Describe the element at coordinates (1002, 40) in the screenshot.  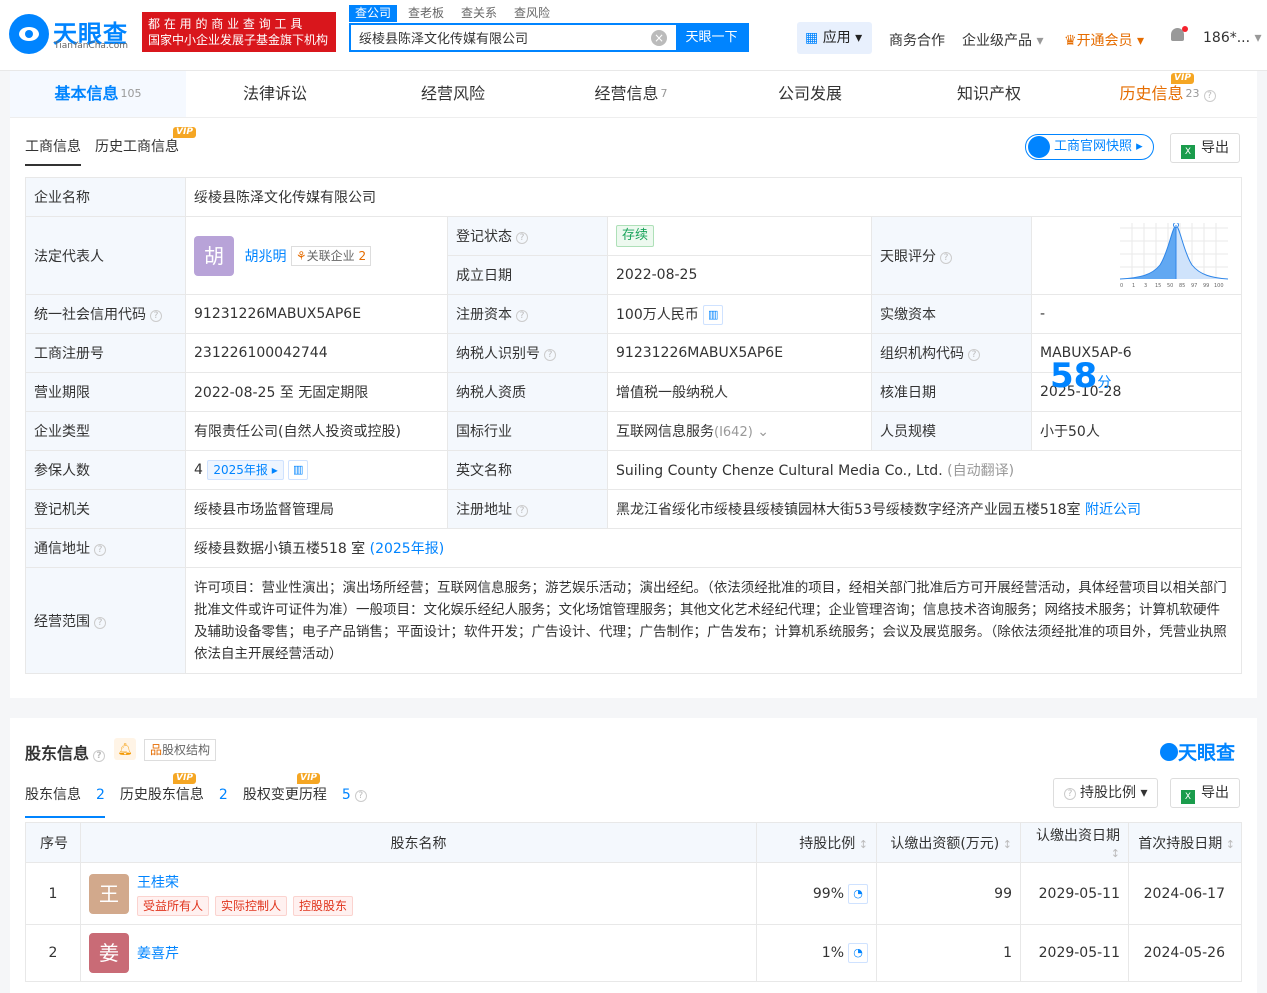
I see `nav-enterprise-products: 企业级产品 ▾` at that location.